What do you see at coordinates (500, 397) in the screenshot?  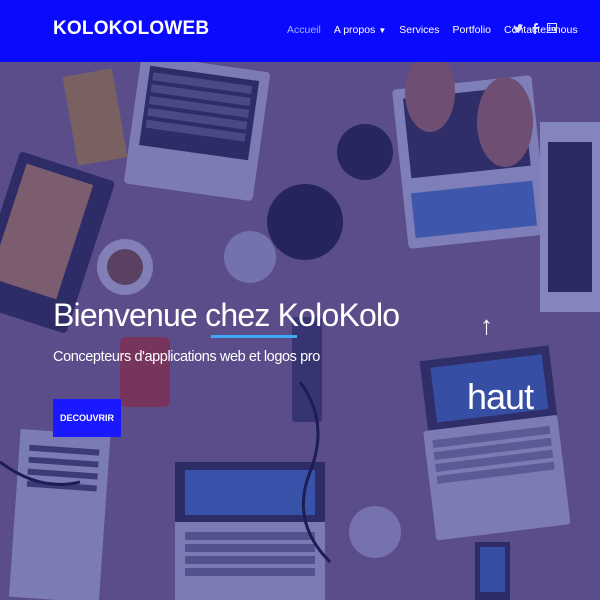 I see `back-to-top-link: haut` at bounding box center [500, 397].